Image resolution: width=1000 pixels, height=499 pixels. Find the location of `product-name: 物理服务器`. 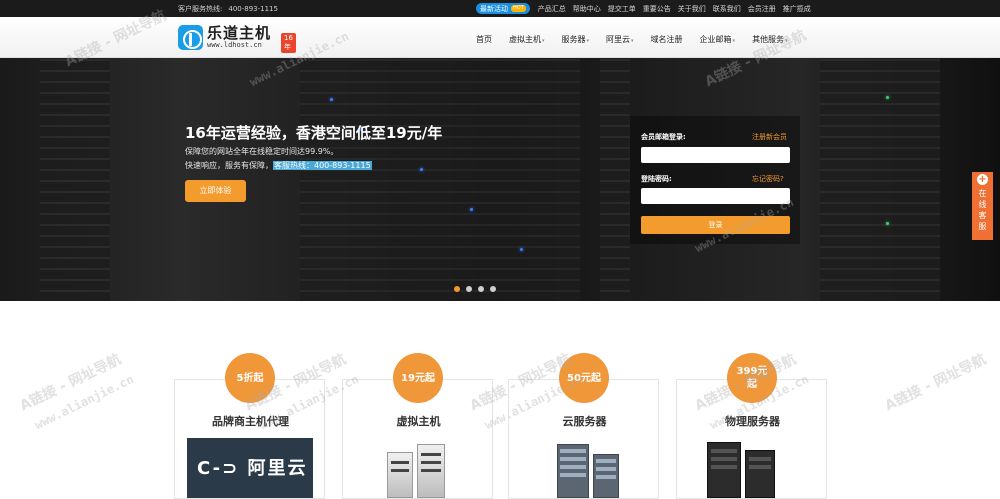

product-name: 物理服务器 is located at coordinates (752, 421).